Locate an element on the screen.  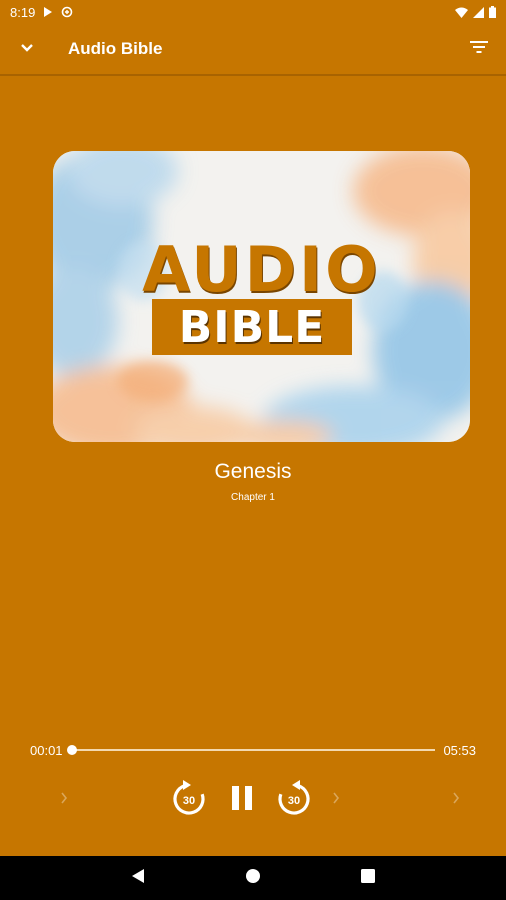
total-time: 05:53 is located at coordinates (459, 750).